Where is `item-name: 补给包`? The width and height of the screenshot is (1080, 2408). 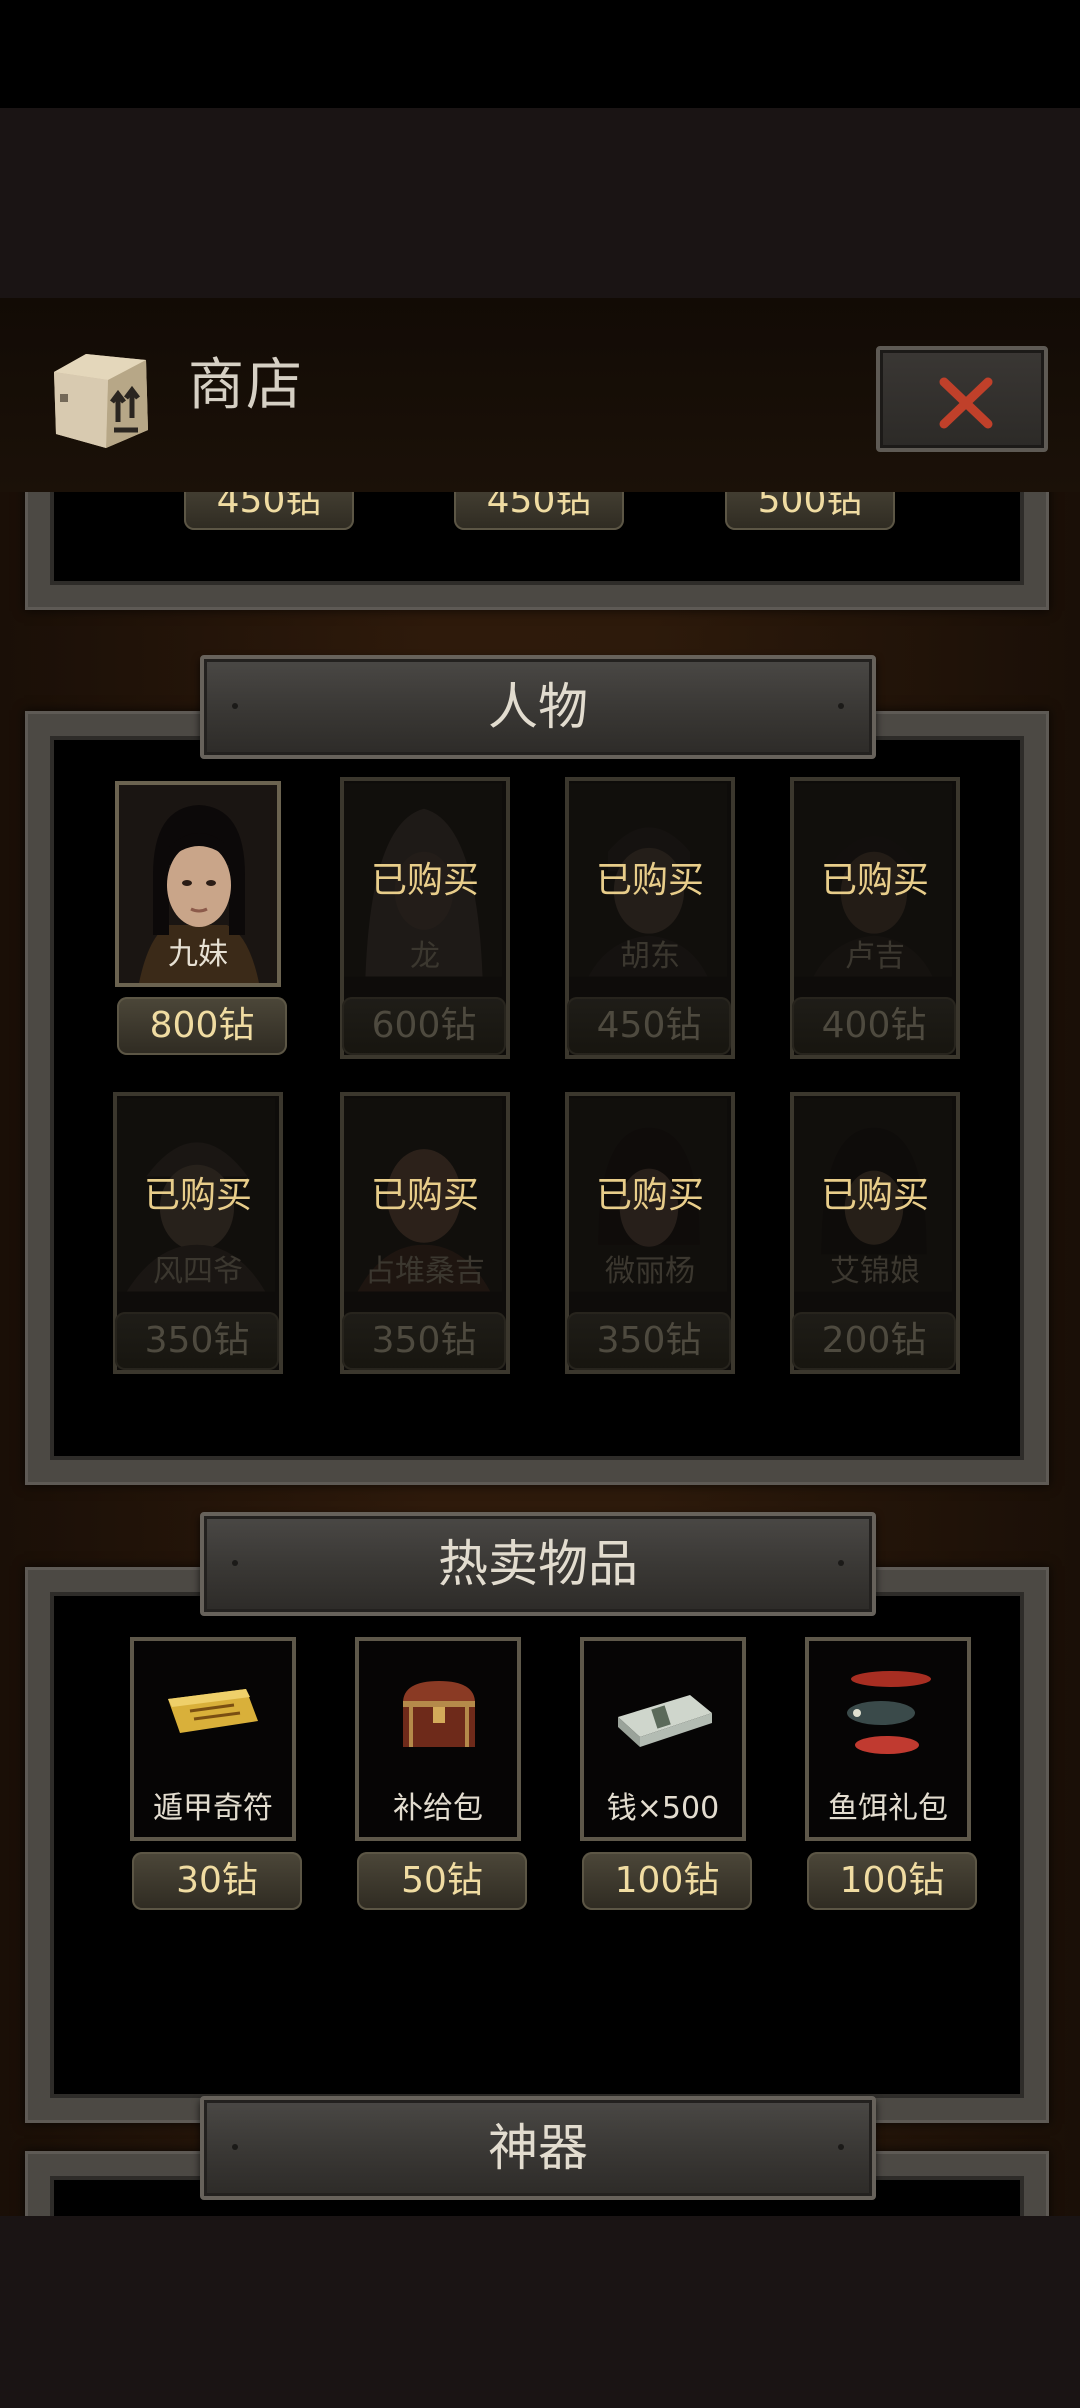
item-name: 补给包 is located at coordinates (438, 1808).